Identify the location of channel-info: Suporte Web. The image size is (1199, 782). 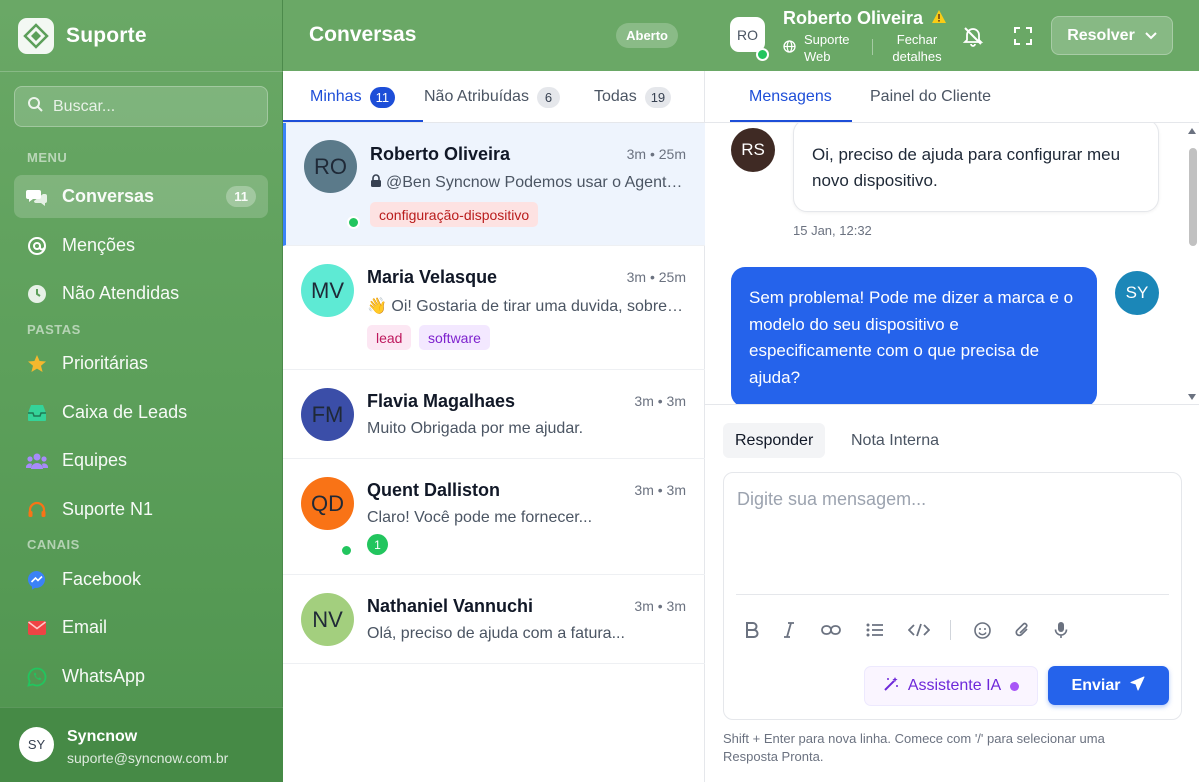
(821, 48).